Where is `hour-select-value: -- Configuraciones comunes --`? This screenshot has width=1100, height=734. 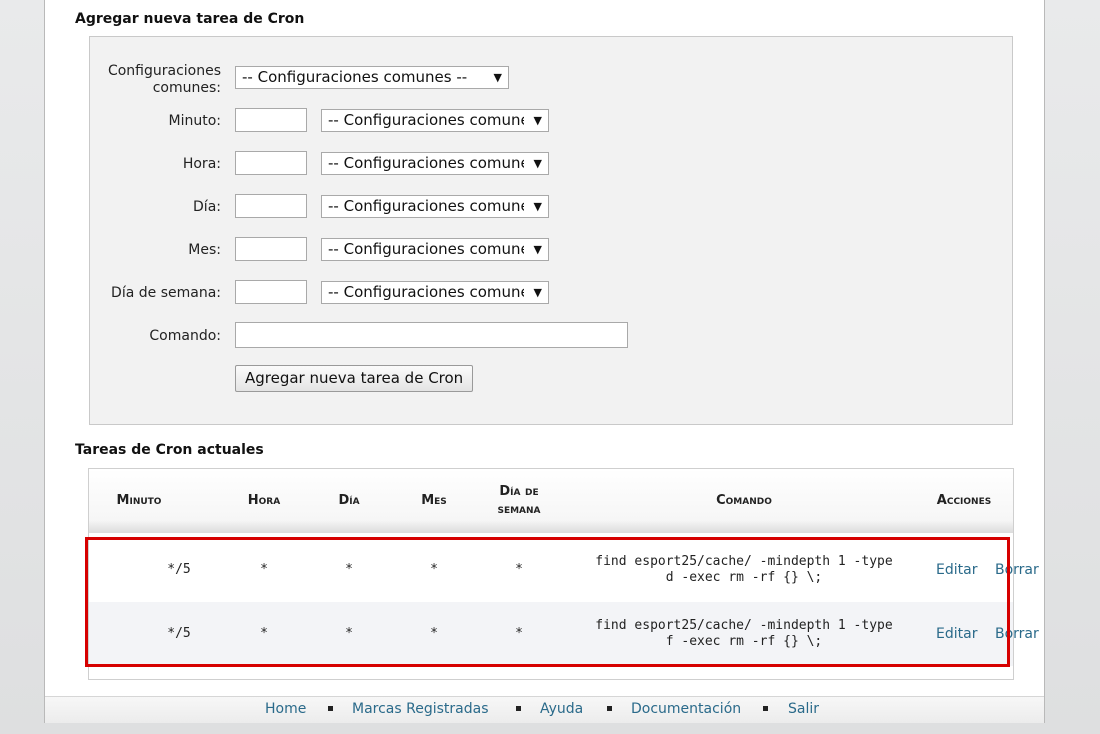 hour-select-value: -- Configuraciones comunes -- is located at coordinates (426, 163).